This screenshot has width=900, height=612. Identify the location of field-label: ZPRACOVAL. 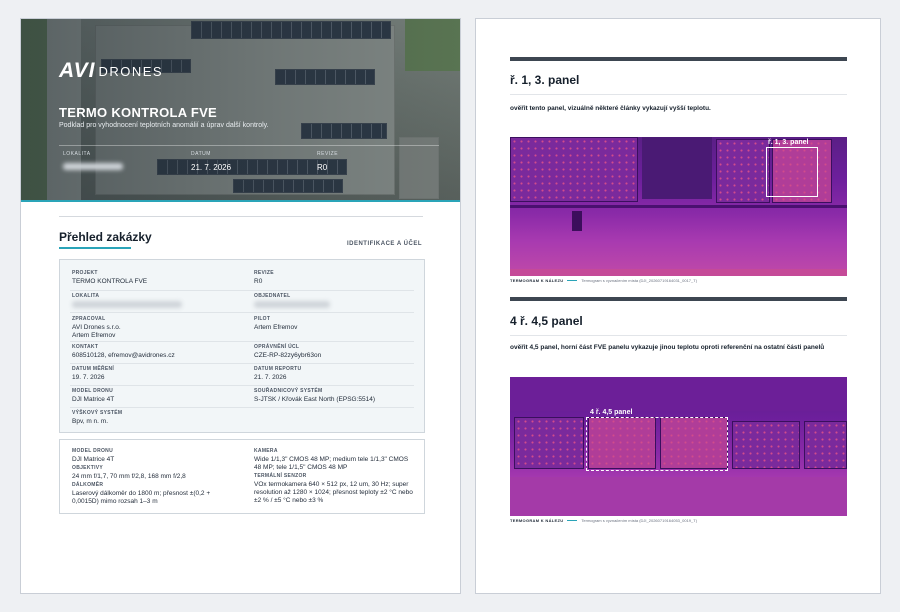
(89, 319).